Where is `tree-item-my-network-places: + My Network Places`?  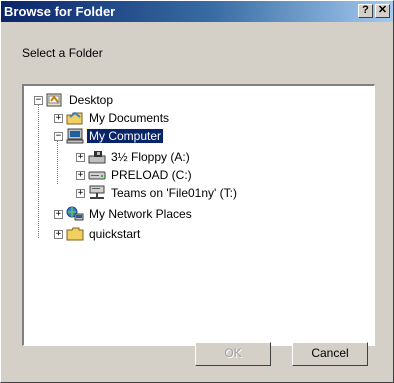
tree-item-my-network-places: + My Network Places is located at coordinates (124, 214).